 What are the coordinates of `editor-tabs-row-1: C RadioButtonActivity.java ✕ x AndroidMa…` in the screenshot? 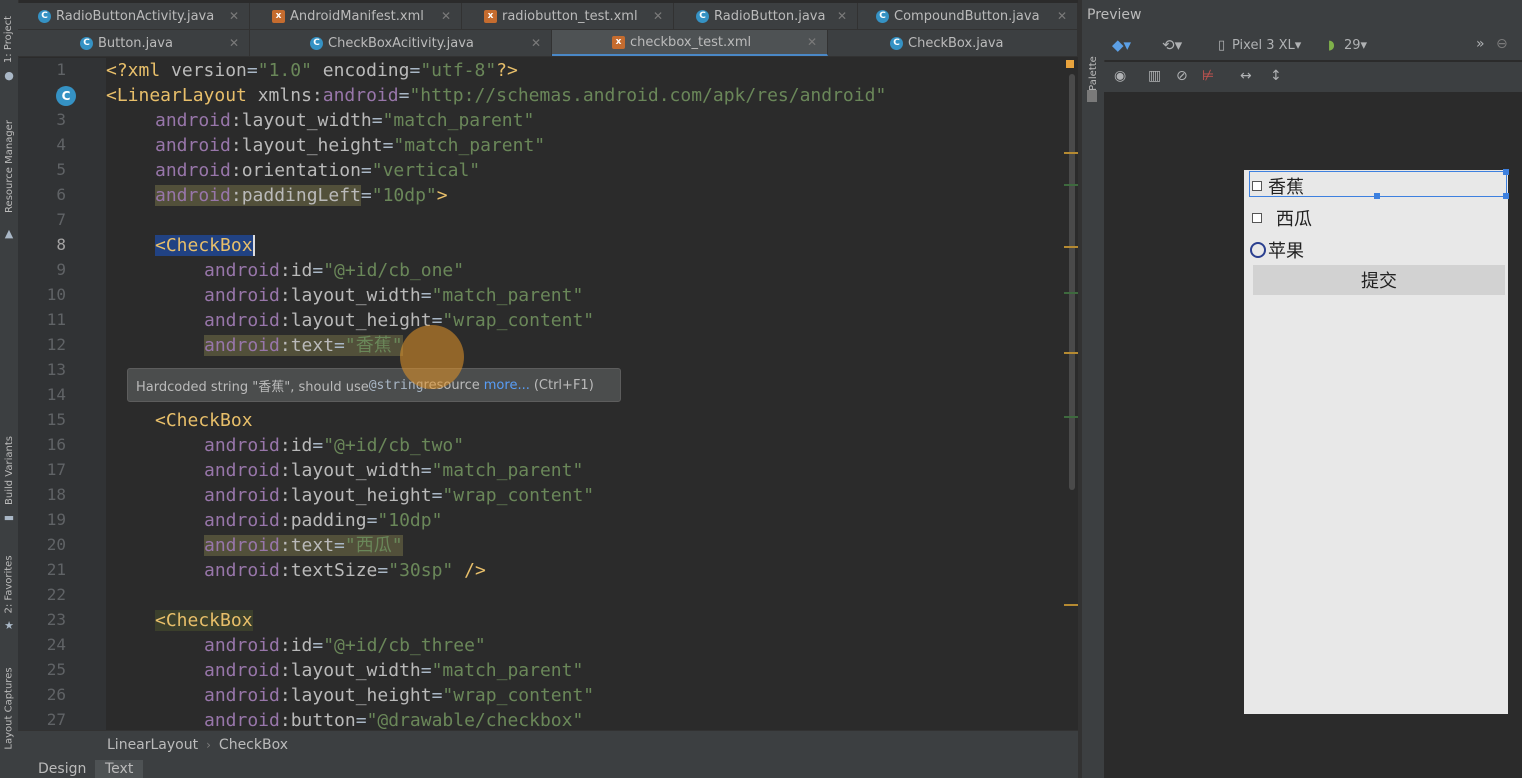 It's located at (548, 16).